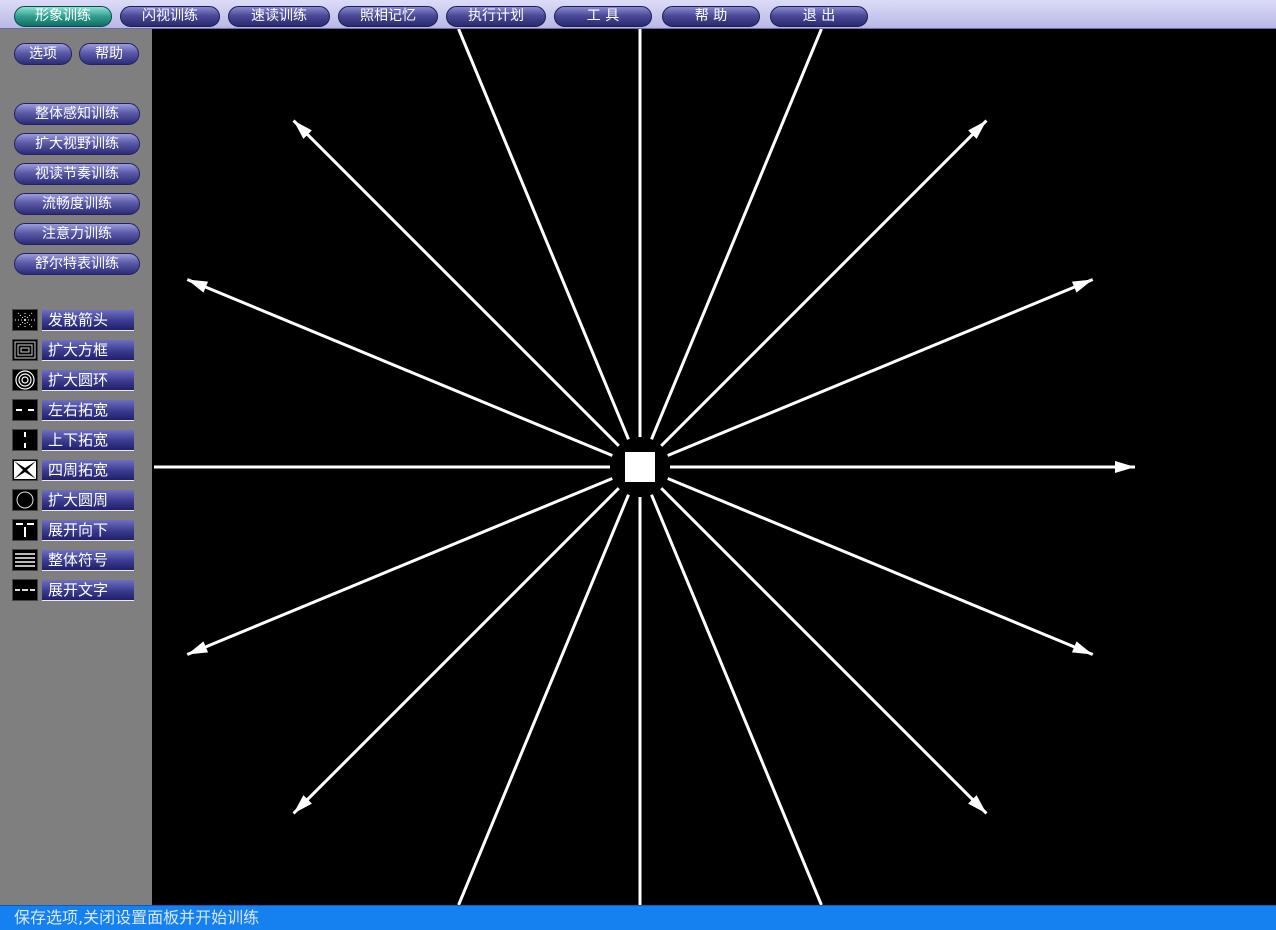  What do you see at coordinates (88, 590) in the screenshot?
I see `tool-label: 展开文字` at bounding box center [88, 590].